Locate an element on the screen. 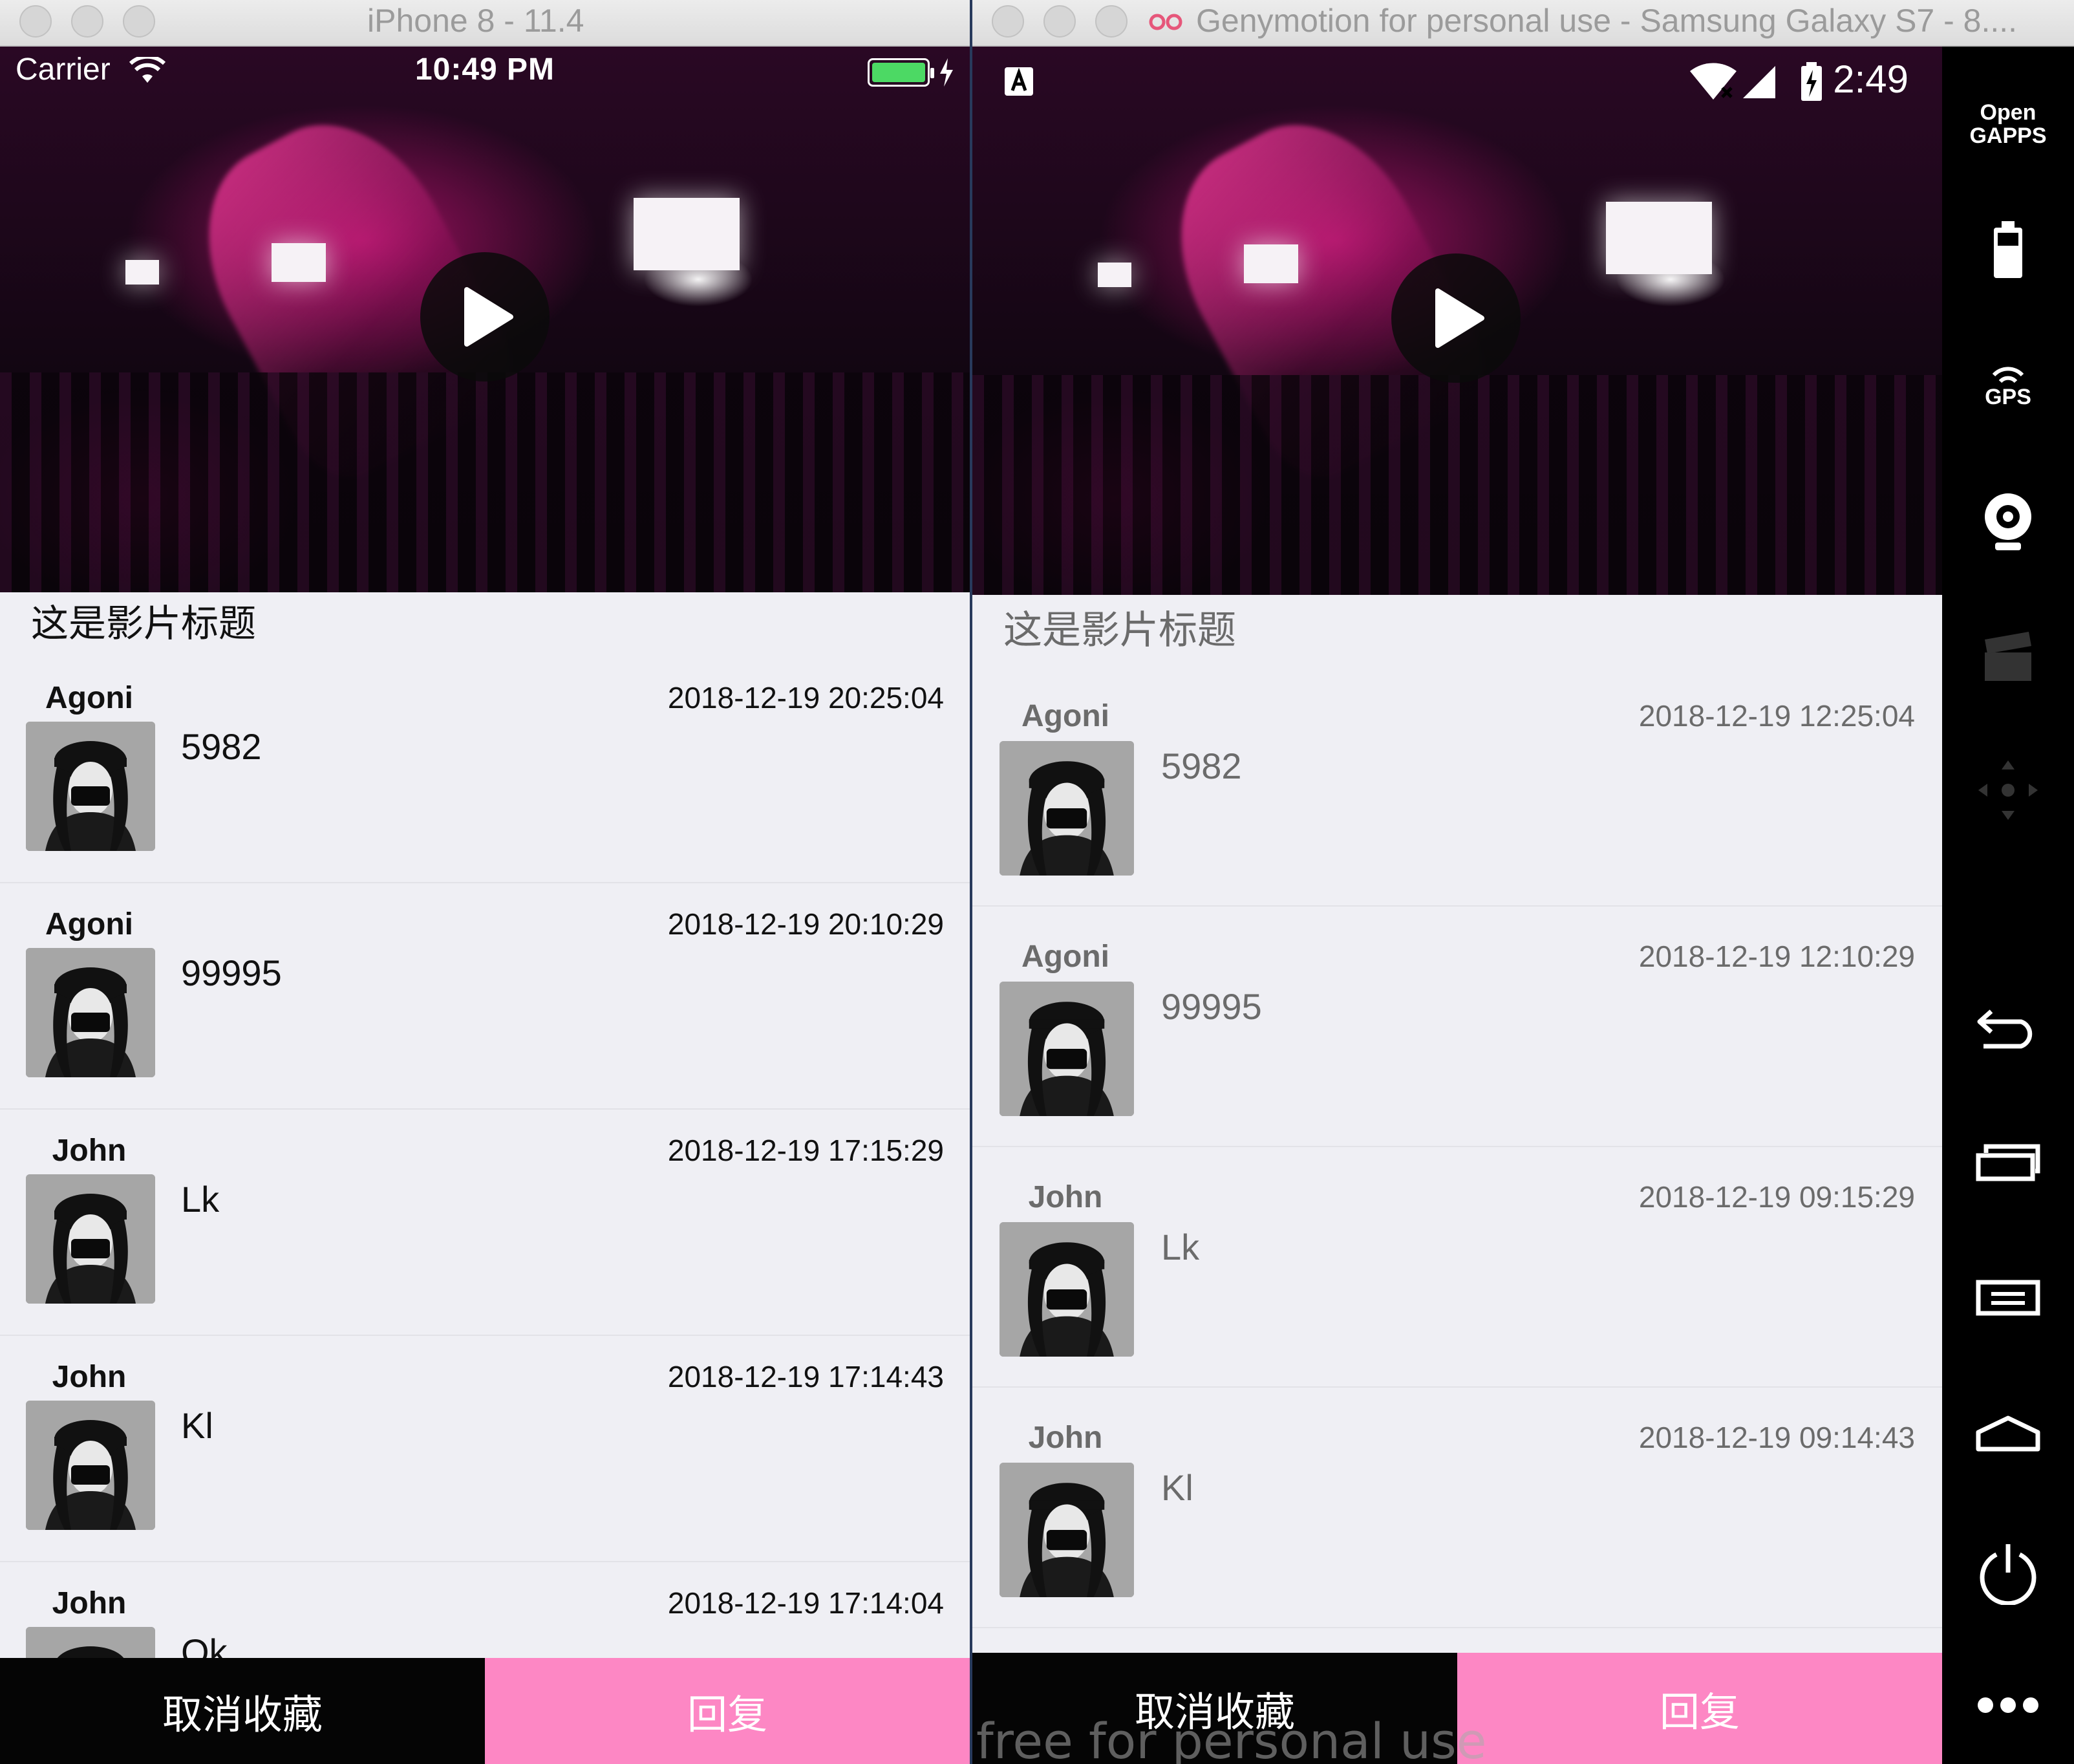 The height and width of the screenshot is (1764, 2074). power-icon is located at coordinates (2008, 1573).